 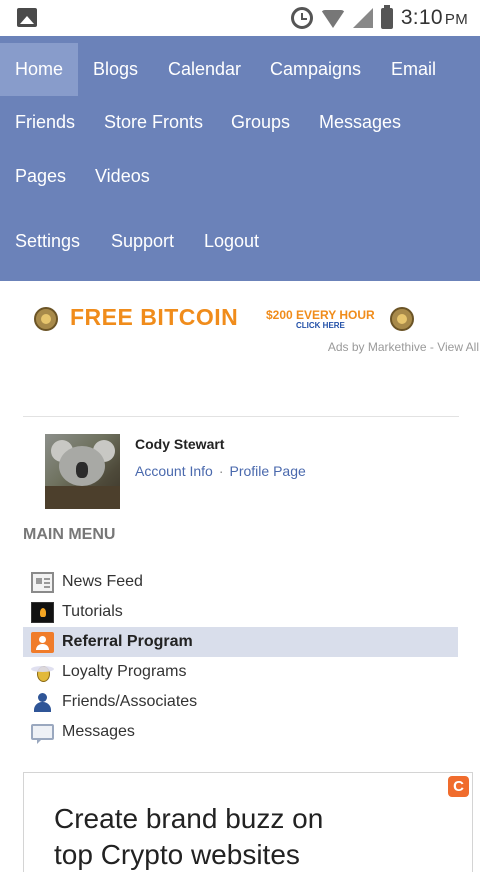 What do you see at coordinates (458, 786) in the screenshot?
I see `ad-choices-icon: C` at bounding box center [458, 786].